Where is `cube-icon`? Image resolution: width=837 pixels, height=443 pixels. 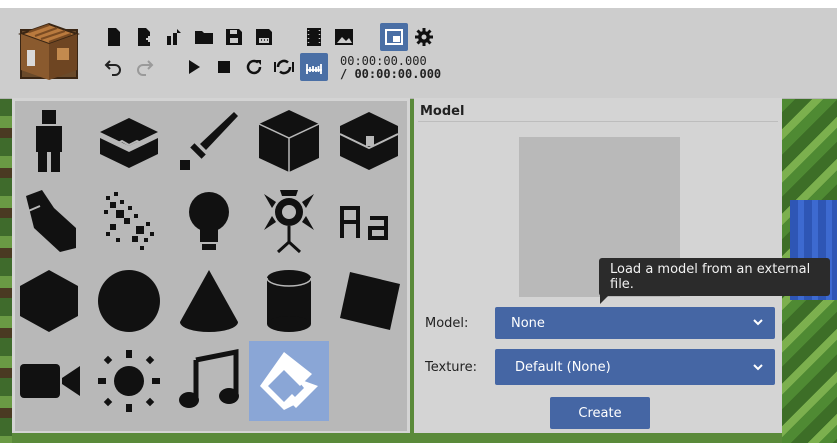
cube-icon is located at coordinates (289, 141).